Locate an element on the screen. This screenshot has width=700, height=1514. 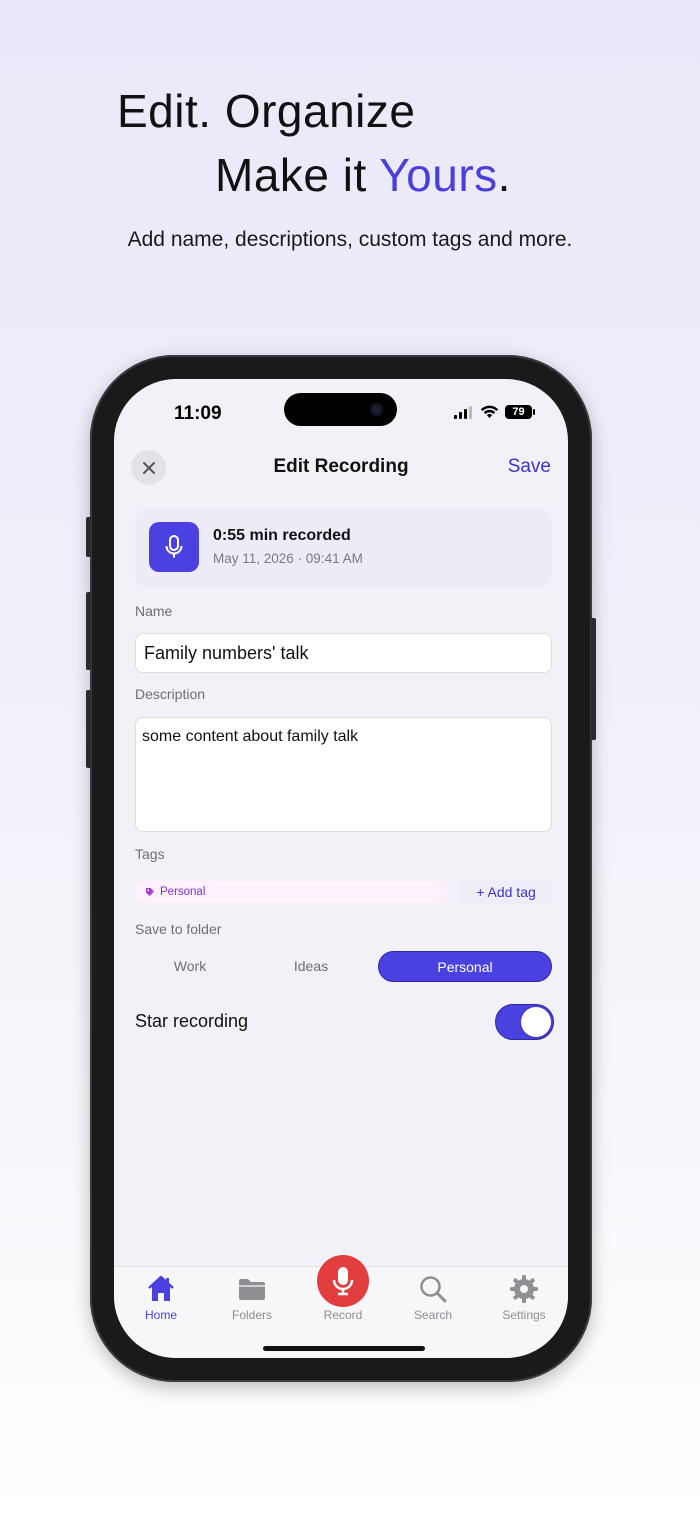
star-recording-label: Star recording is located at coordinates (192, 1021).